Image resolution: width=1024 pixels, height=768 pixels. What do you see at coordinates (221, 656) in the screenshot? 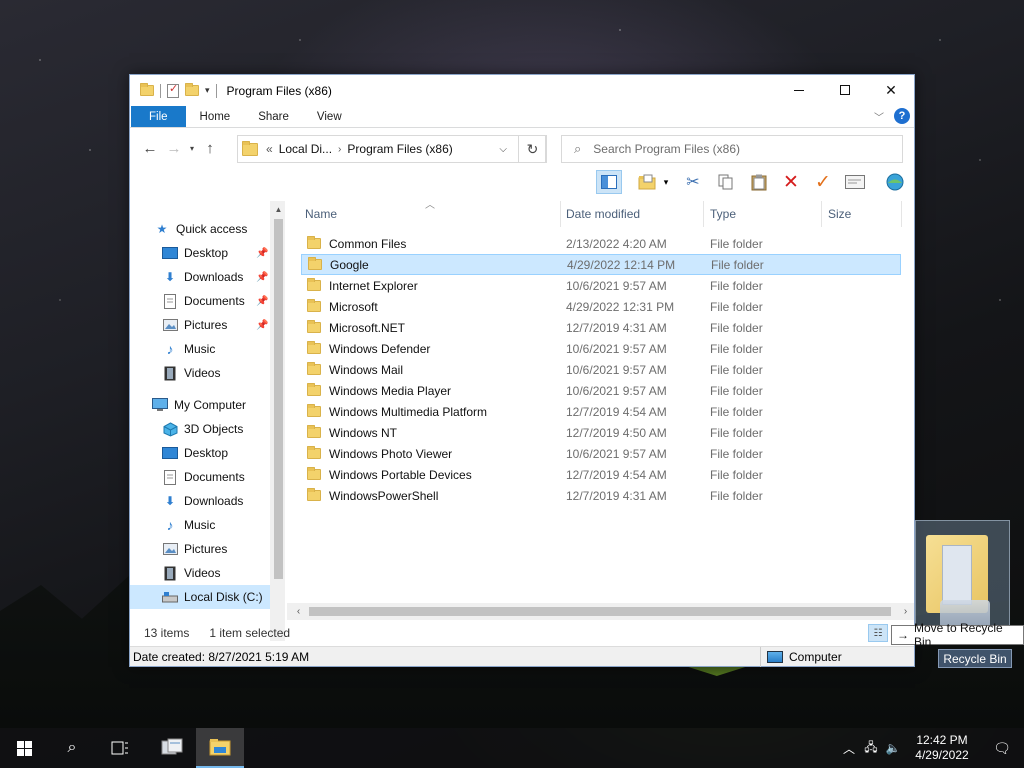
I see `date-created: Date created: 8/27/2021 5:19 AM` at bounding box center [221, 656].